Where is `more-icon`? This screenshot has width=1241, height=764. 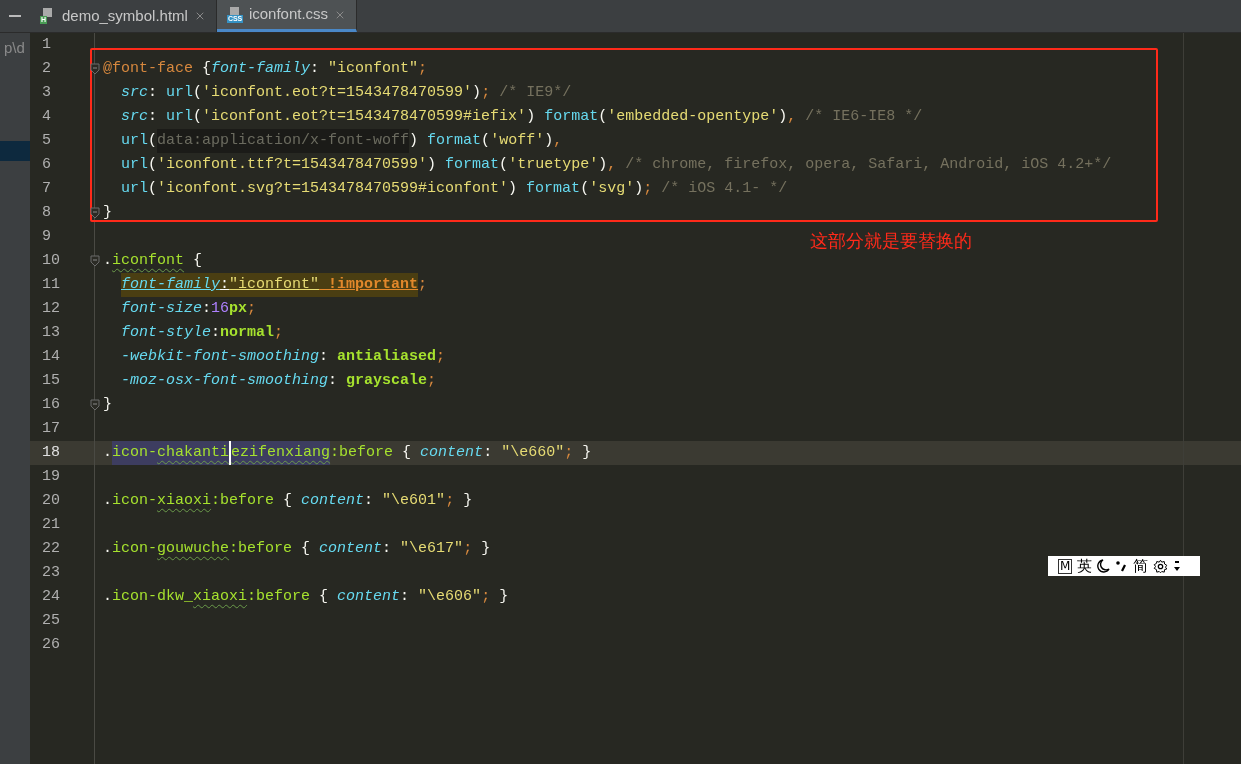 more-icon is located at coordinates (1177, 566).